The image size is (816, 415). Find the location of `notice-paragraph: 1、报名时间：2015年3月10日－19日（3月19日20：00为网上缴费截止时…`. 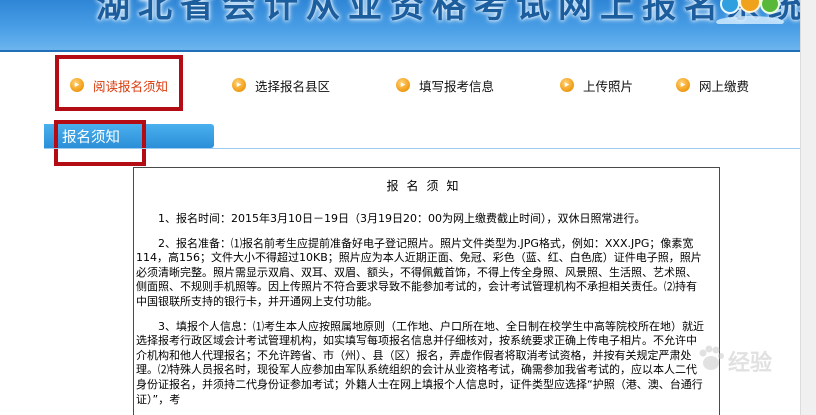

notice-paragraph: 1、报名时间：2015年3月10日－19日（3月19日20：00为网上缴费截止时… is located at coordinates (402, 218).